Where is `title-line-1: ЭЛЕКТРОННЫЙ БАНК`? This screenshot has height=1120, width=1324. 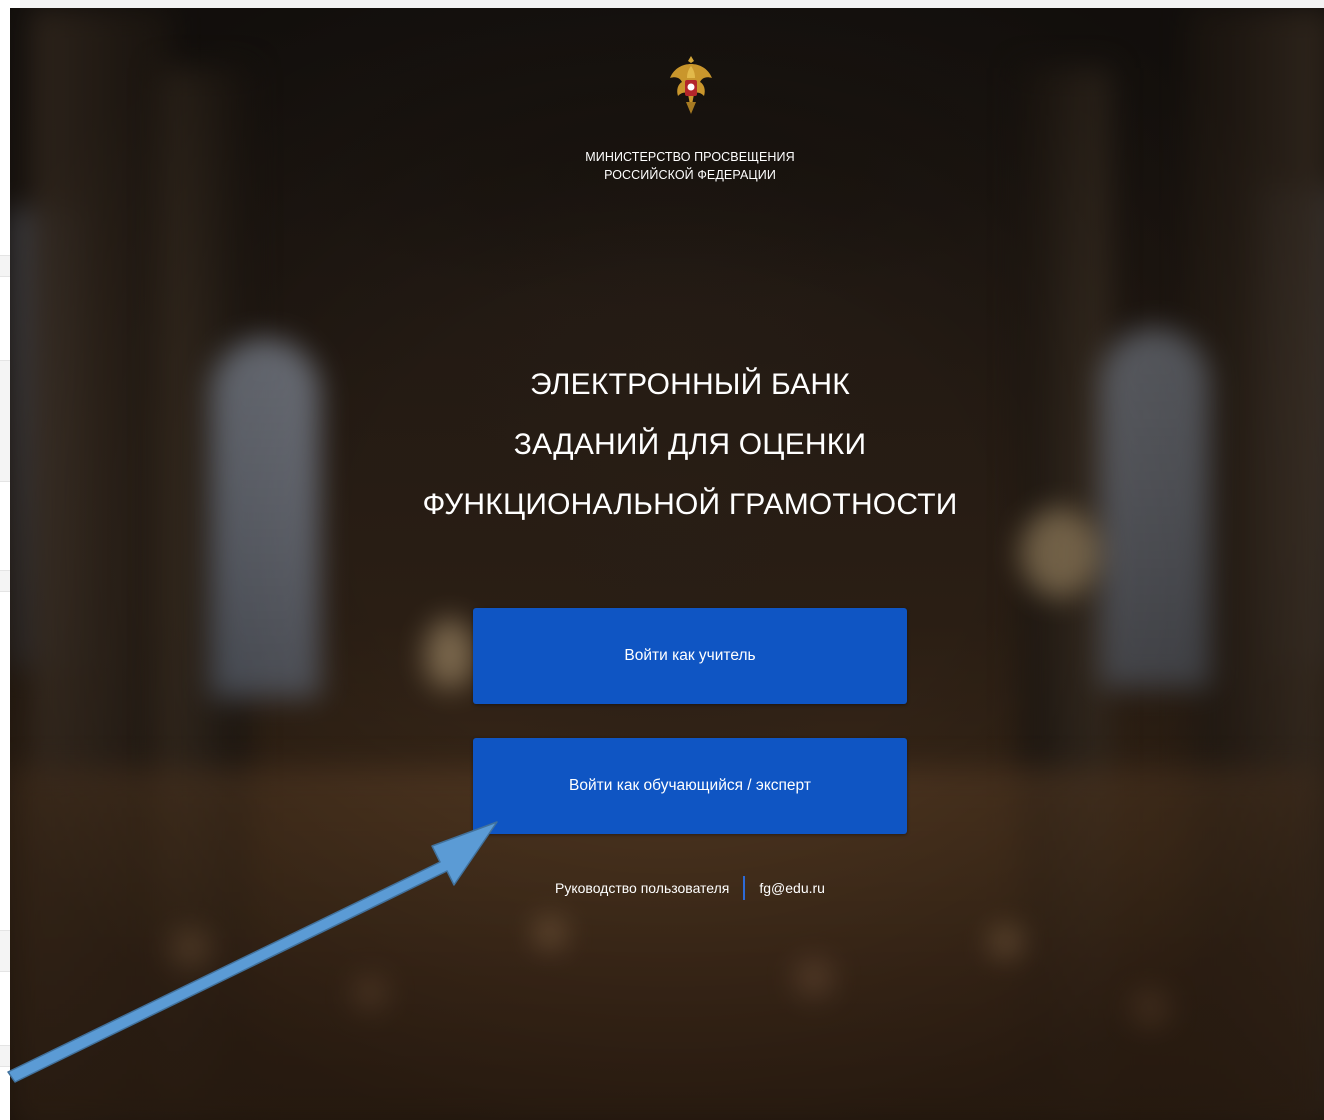
title-line-1: ЭЛЕКТРОННЫЙ БАНК is located at coordinates (690, 384).